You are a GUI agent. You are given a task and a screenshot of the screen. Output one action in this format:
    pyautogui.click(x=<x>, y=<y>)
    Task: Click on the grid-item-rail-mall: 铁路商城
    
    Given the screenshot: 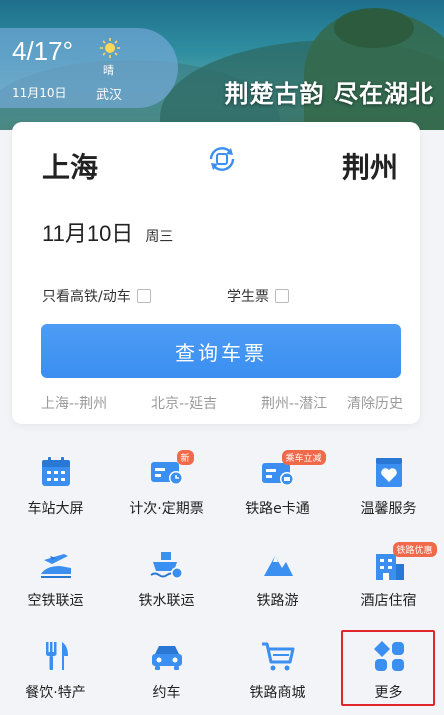 What is the action you would take?
    pyautogui.click(x=277, y=666)
    